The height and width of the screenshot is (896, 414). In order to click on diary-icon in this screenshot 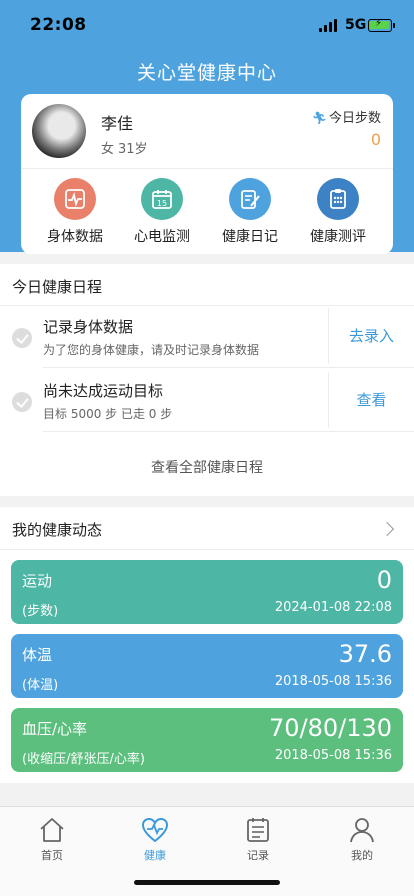, I will do `click(250, 199)`.